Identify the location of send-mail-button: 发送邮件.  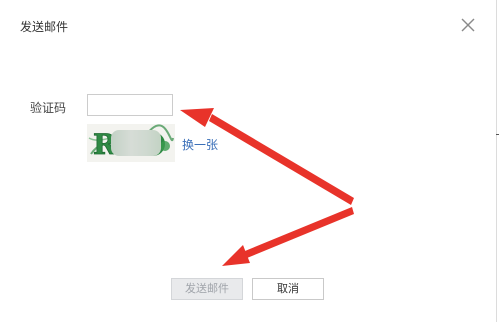
(207, 289).